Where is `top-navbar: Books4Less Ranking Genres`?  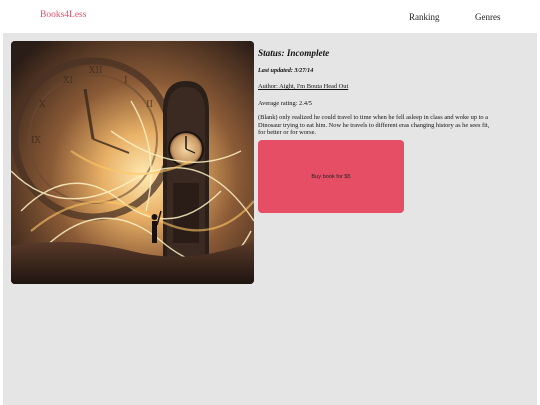
top-navbar: Books4Less Ranking Genres is located at coordinates (270, 16).